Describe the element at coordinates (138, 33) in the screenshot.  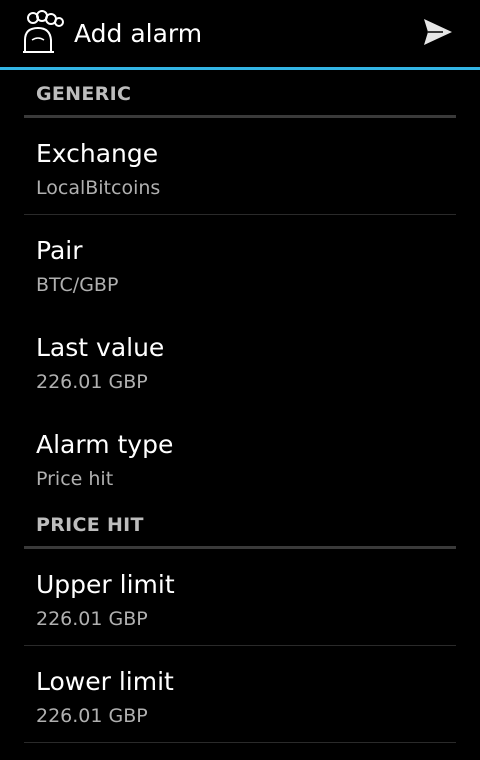
I see `page-title: Add alarm` at that location.